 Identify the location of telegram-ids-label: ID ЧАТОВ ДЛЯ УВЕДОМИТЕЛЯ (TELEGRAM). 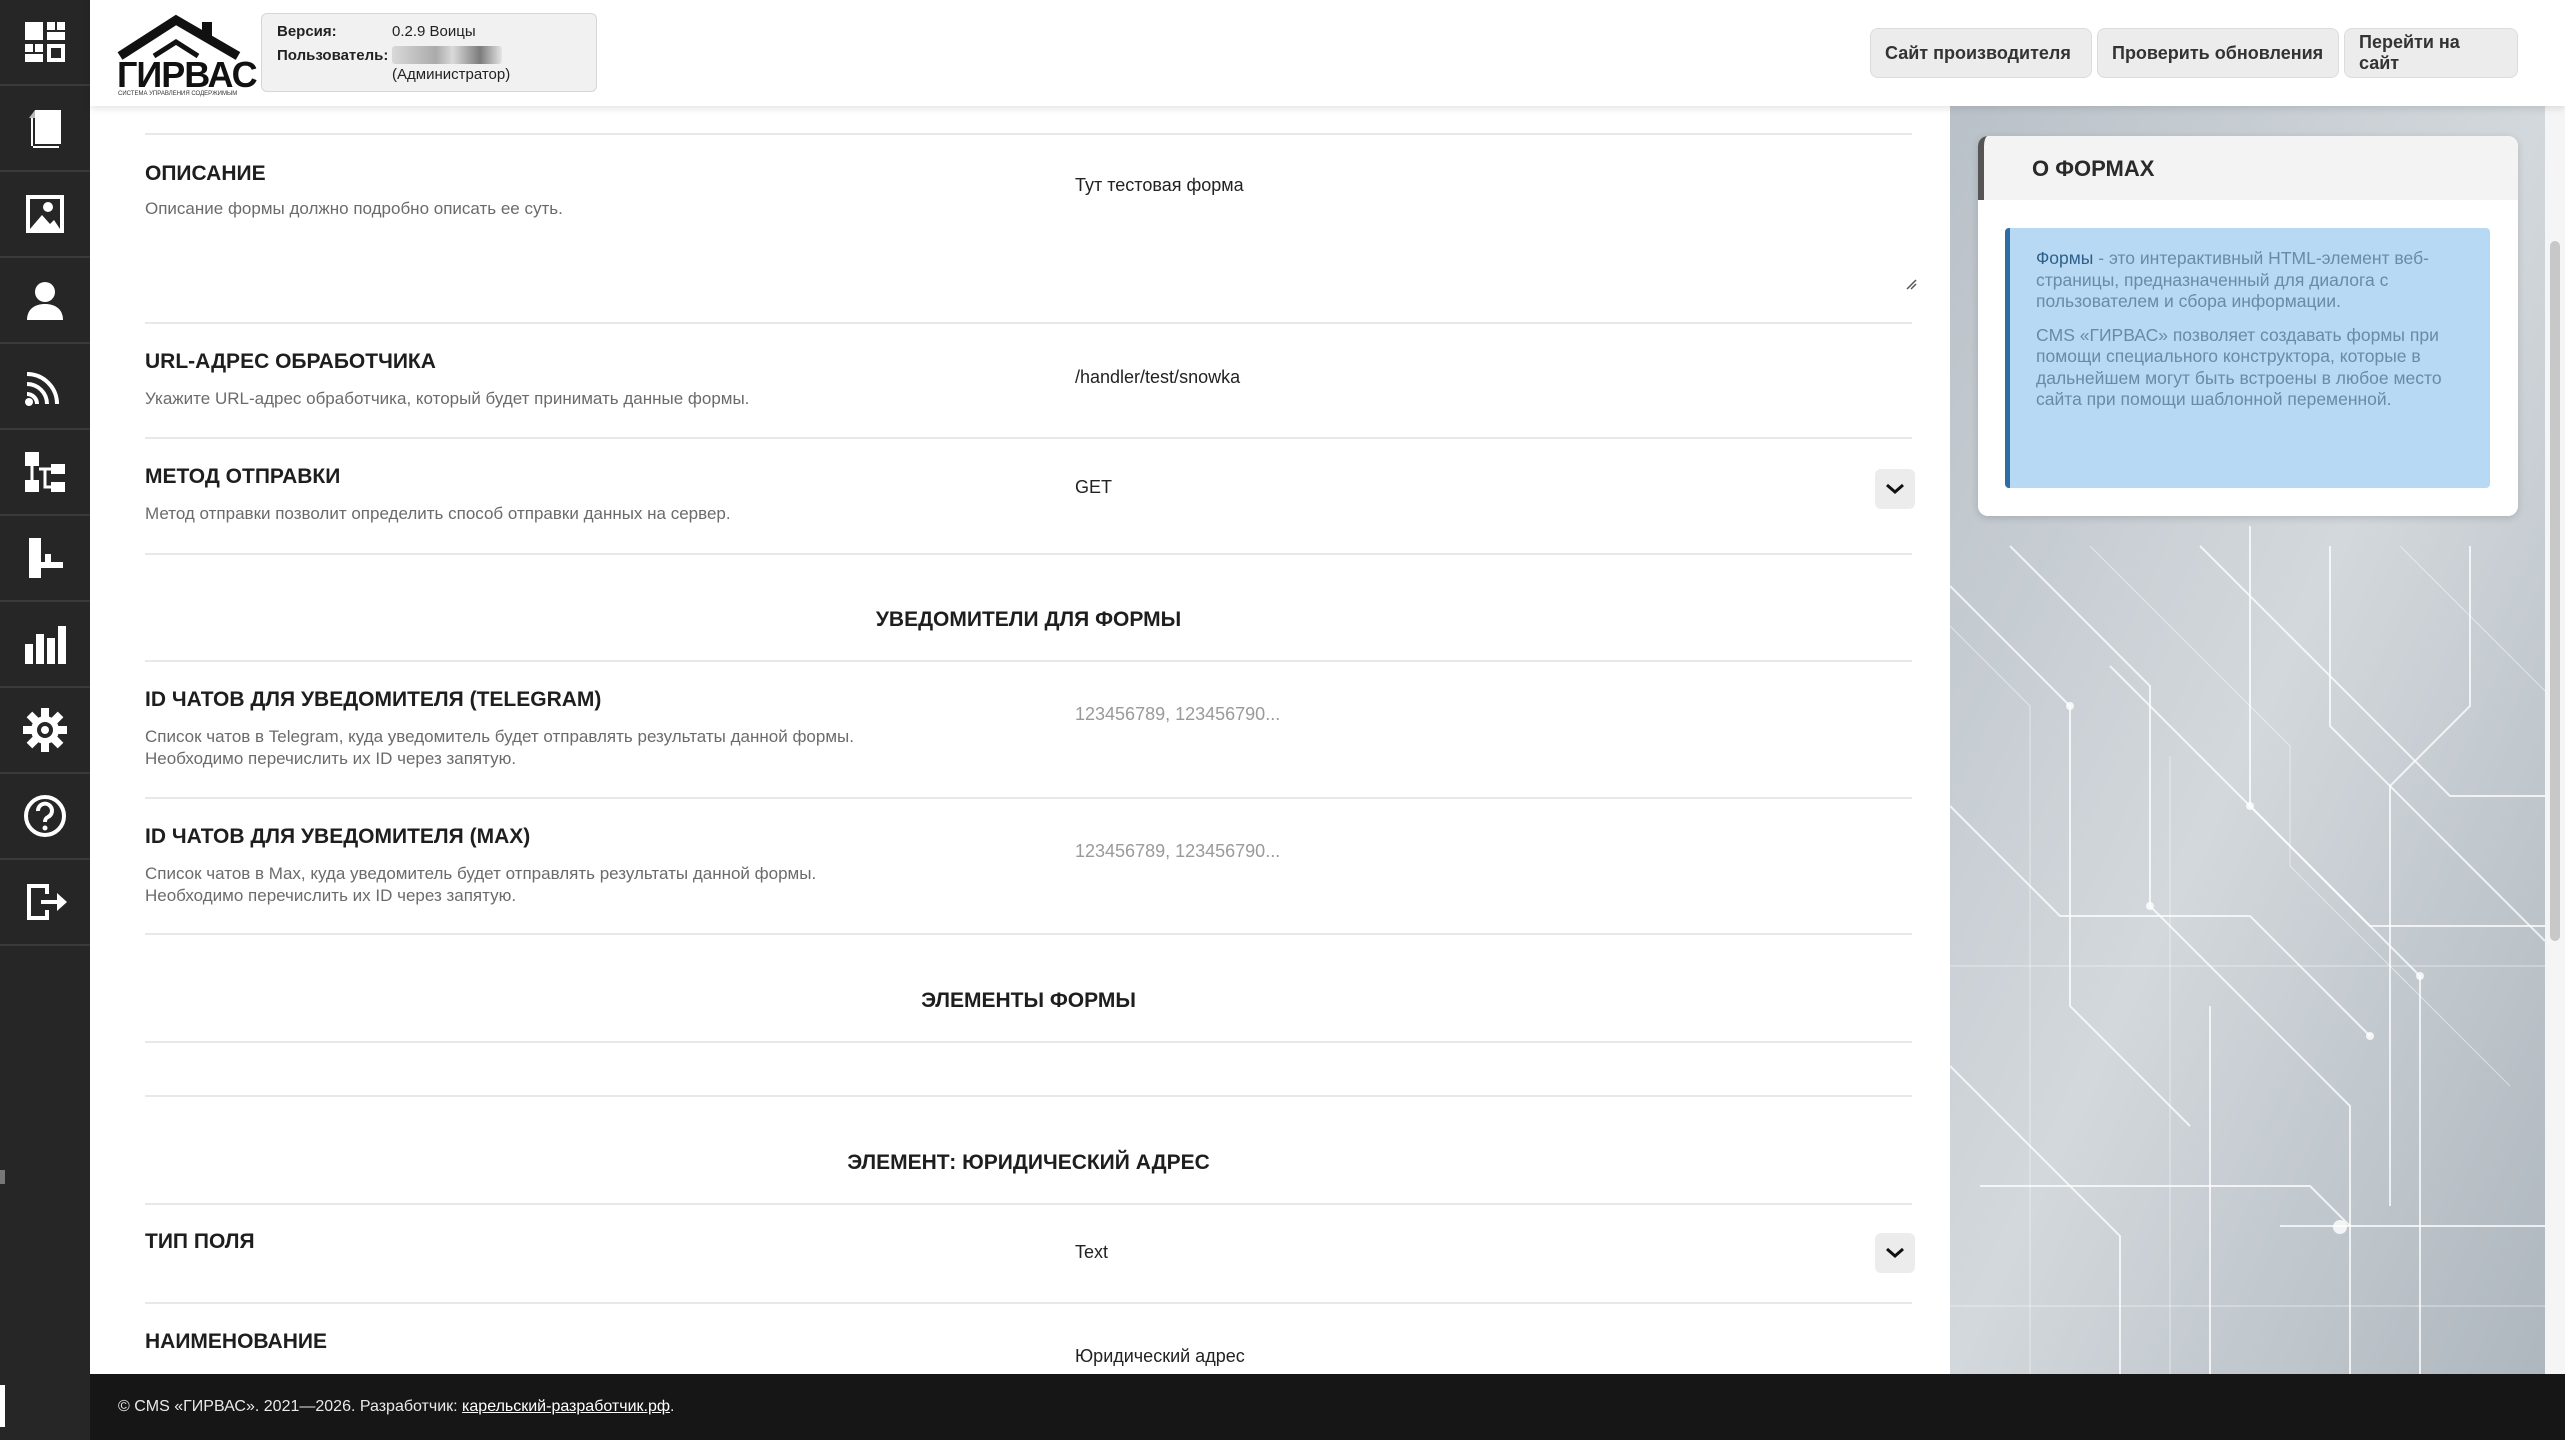
(373, 699).